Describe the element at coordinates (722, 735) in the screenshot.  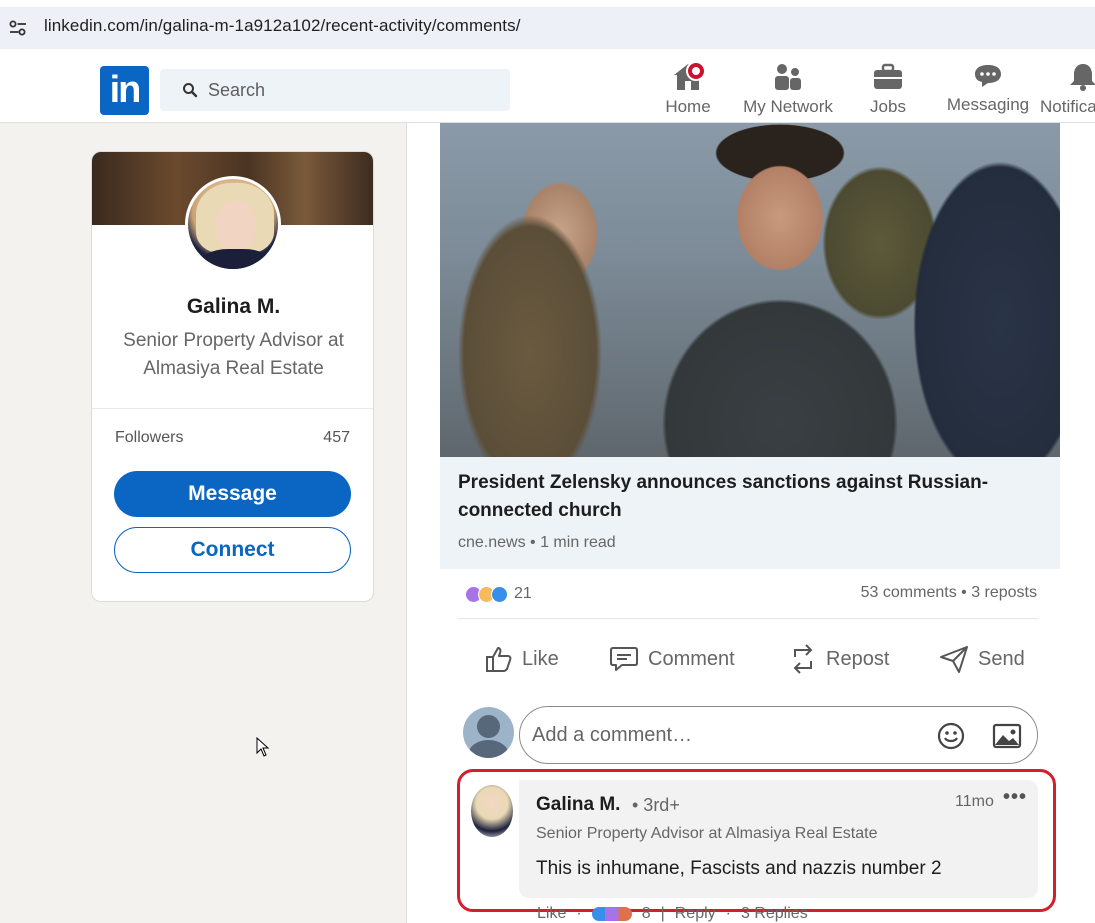
I see `comment-input` at that location.